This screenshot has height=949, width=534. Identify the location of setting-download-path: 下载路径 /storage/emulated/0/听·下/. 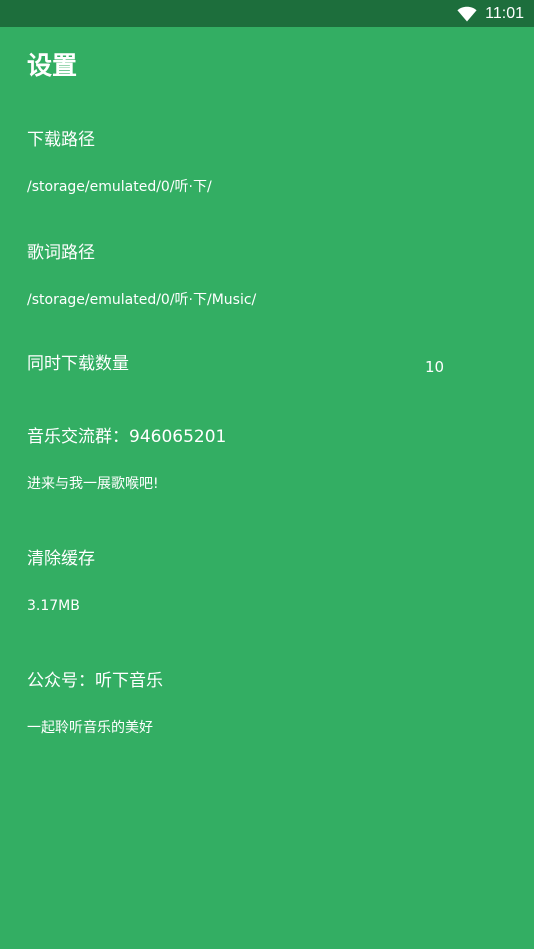
(280, 161).